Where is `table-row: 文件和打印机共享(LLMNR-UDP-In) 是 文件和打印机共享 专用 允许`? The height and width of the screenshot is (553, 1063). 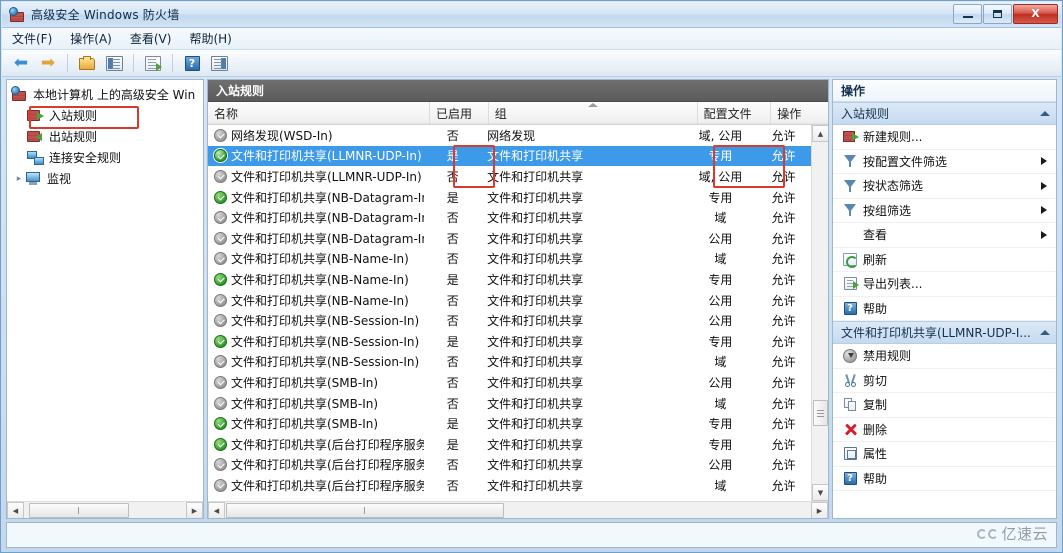
table-row: 文件和打印机共享(LLMNR-UDP-In) 是 文件和打印机共享 专用 允许 is located at coordinates (509, 156).